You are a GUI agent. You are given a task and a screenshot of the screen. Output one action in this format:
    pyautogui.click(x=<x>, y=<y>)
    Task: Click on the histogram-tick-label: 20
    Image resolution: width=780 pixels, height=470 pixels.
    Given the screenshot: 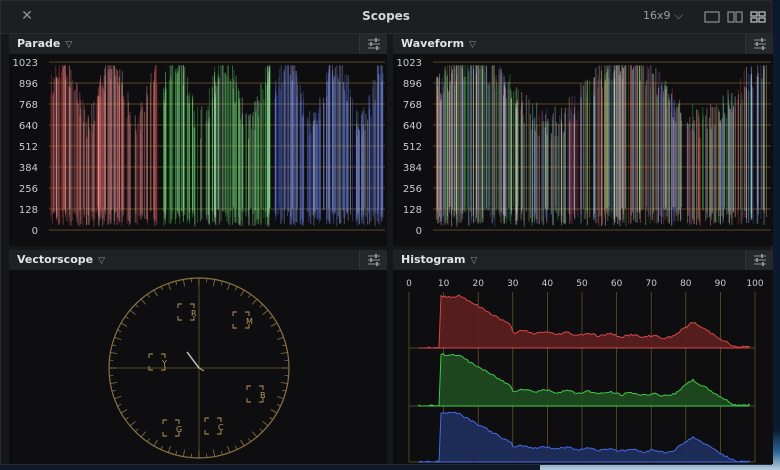 What is the action you would take?
    pyautogui.click(x=478, y=284)
    